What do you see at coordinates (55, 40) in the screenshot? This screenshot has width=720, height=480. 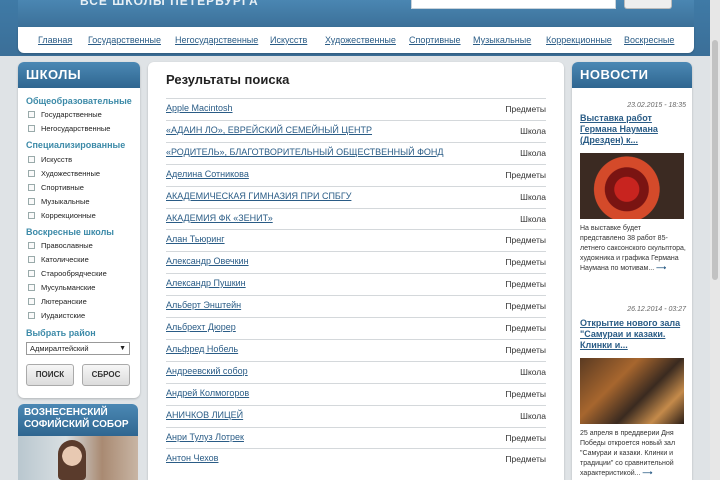 I see `nav-home: Главная` at bounding box center [55, 40].